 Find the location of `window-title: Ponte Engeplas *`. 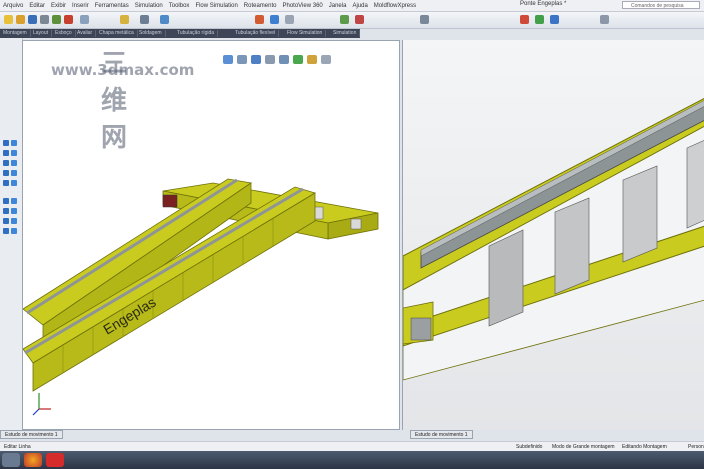

window-title: Ponte Engeplas * is located at coordinates (543, 4).